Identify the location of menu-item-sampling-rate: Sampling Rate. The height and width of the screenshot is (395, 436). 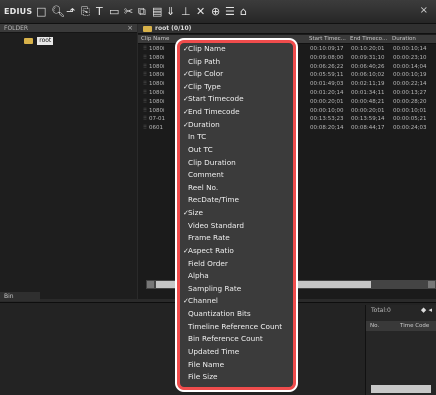
(236, 289).